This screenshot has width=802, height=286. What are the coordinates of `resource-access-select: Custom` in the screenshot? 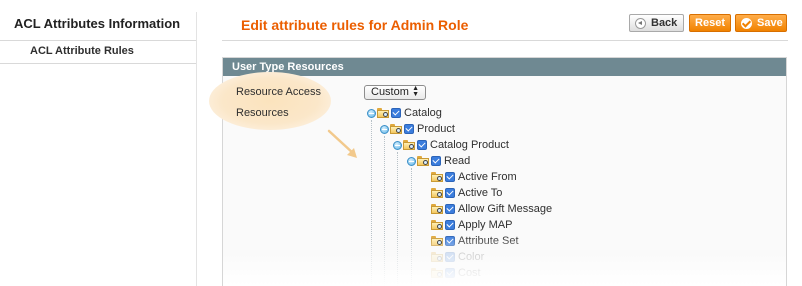 It's located at (395, 92).